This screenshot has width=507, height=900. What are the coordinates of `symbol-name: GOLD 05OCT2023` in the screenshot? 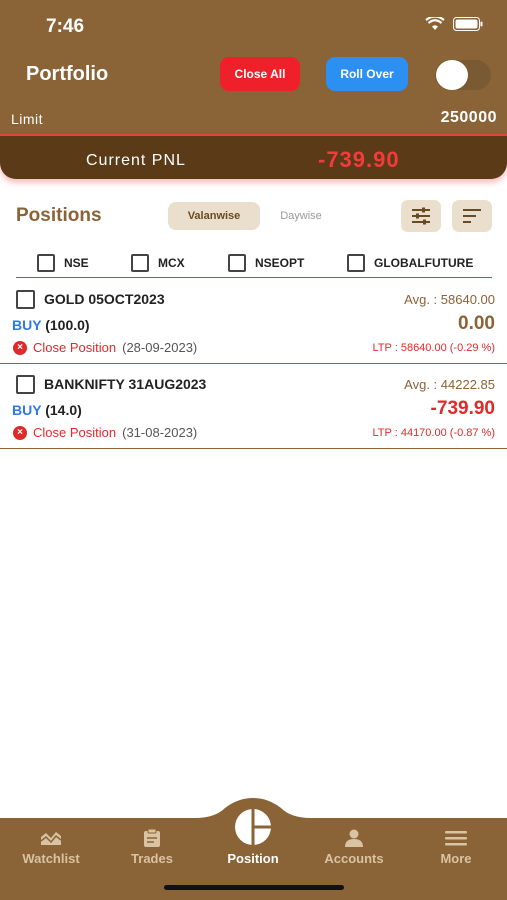 It's located at (104, 299).